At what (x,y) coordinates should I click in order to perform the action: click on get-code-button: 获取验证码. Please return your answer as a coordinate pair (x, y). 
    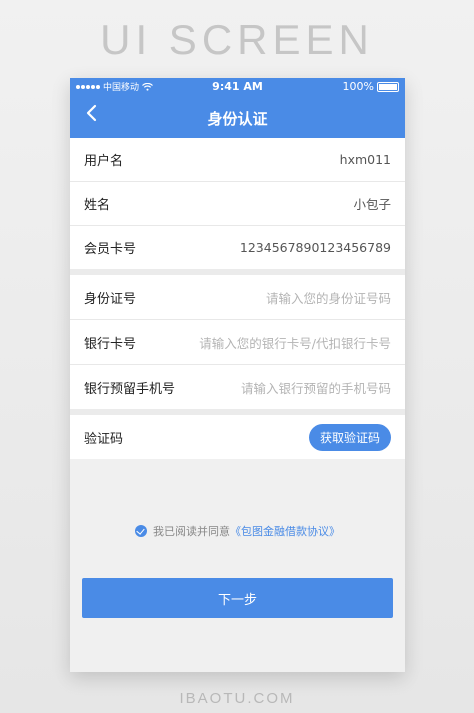
    Looking at the image, I should click on (350, 437).